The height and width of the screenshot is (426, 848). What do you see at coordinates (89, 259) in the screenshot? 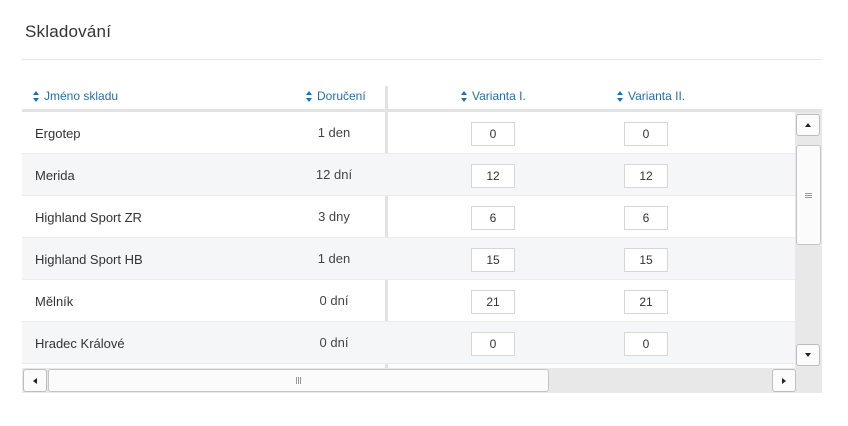
I see `warehouse-name: Highland Sport HB` at bounding box center [89, 259].